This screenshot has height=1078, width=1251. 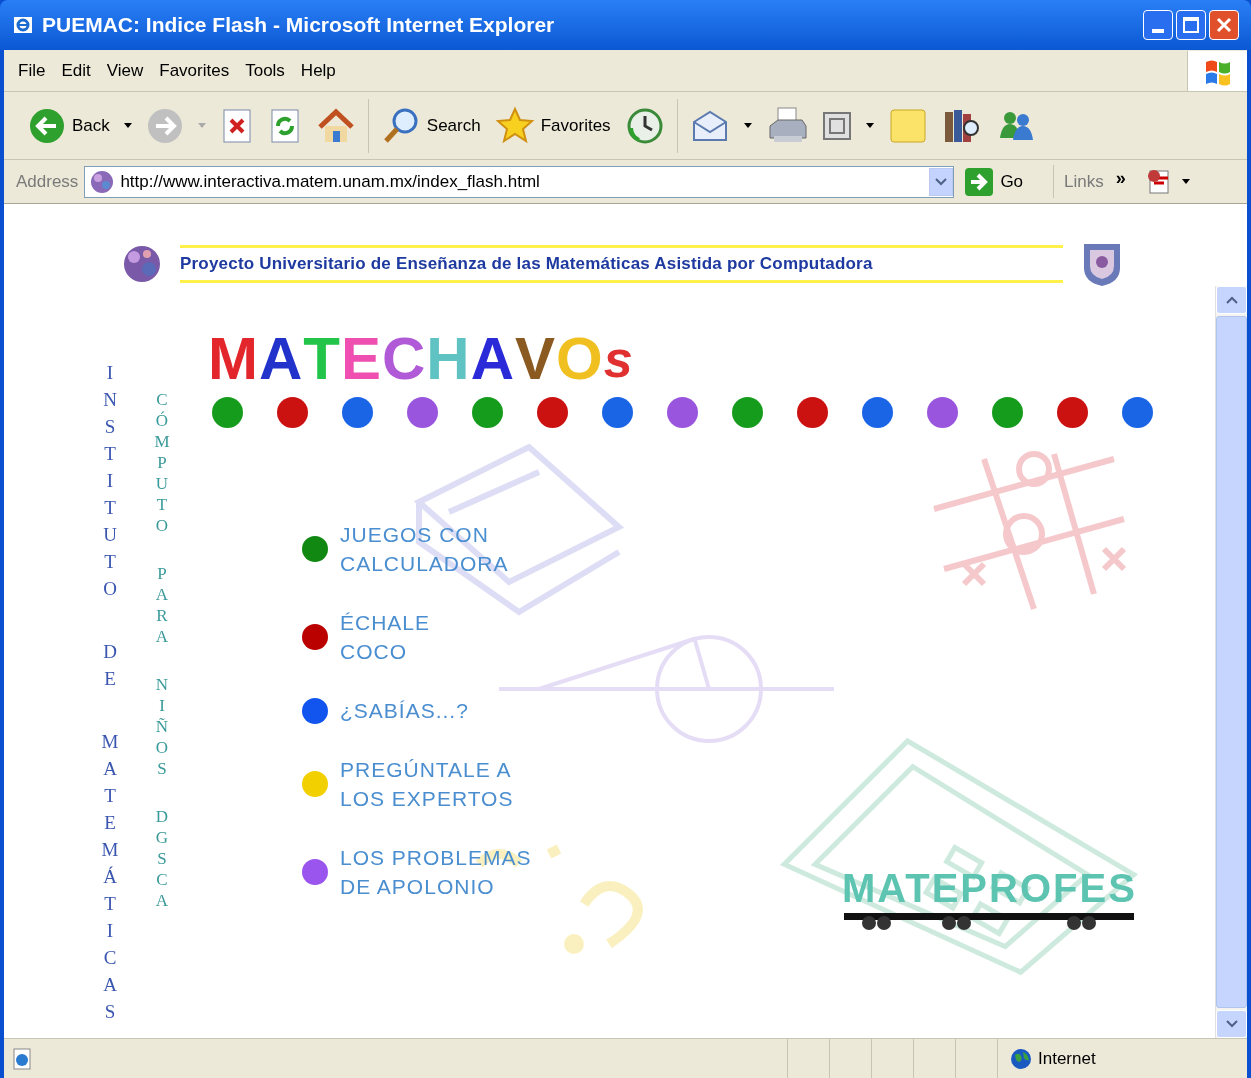 What do you see at coordinates (1158, 31) in the screenshot?
I see `minimize-icon` at bounding box center [1158, 31].